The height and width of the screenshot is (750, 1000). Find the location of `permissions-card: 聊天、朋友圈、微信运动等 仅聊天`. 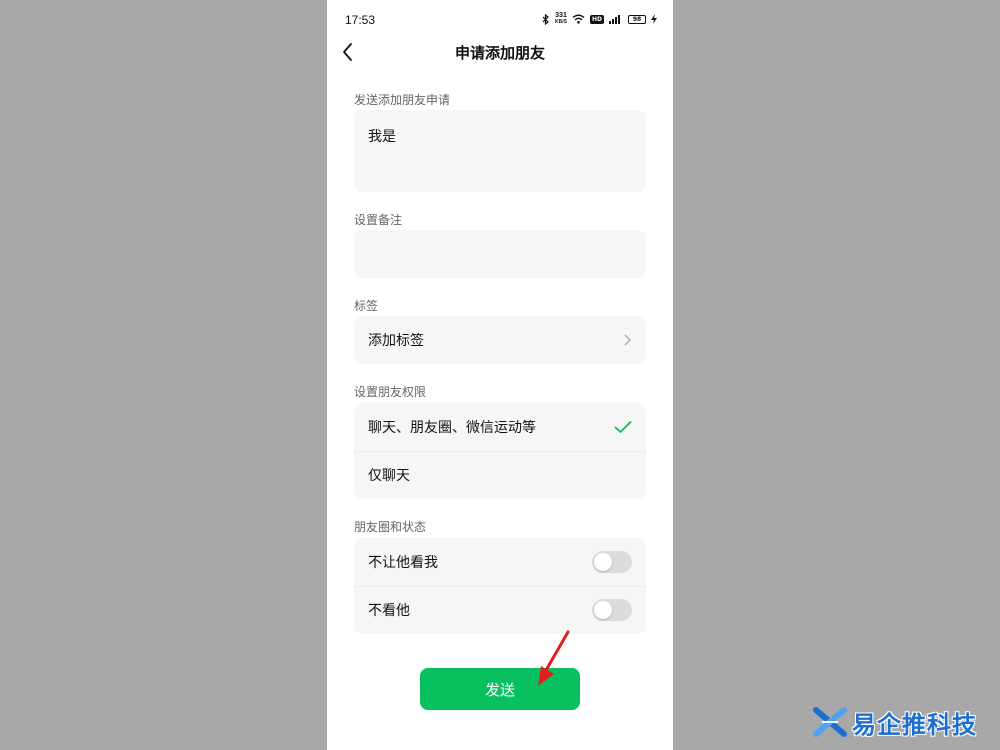

permissions-card: 聊天、朋友圈、微信运动等 仅聊天 is located at coordinates (500, 451).